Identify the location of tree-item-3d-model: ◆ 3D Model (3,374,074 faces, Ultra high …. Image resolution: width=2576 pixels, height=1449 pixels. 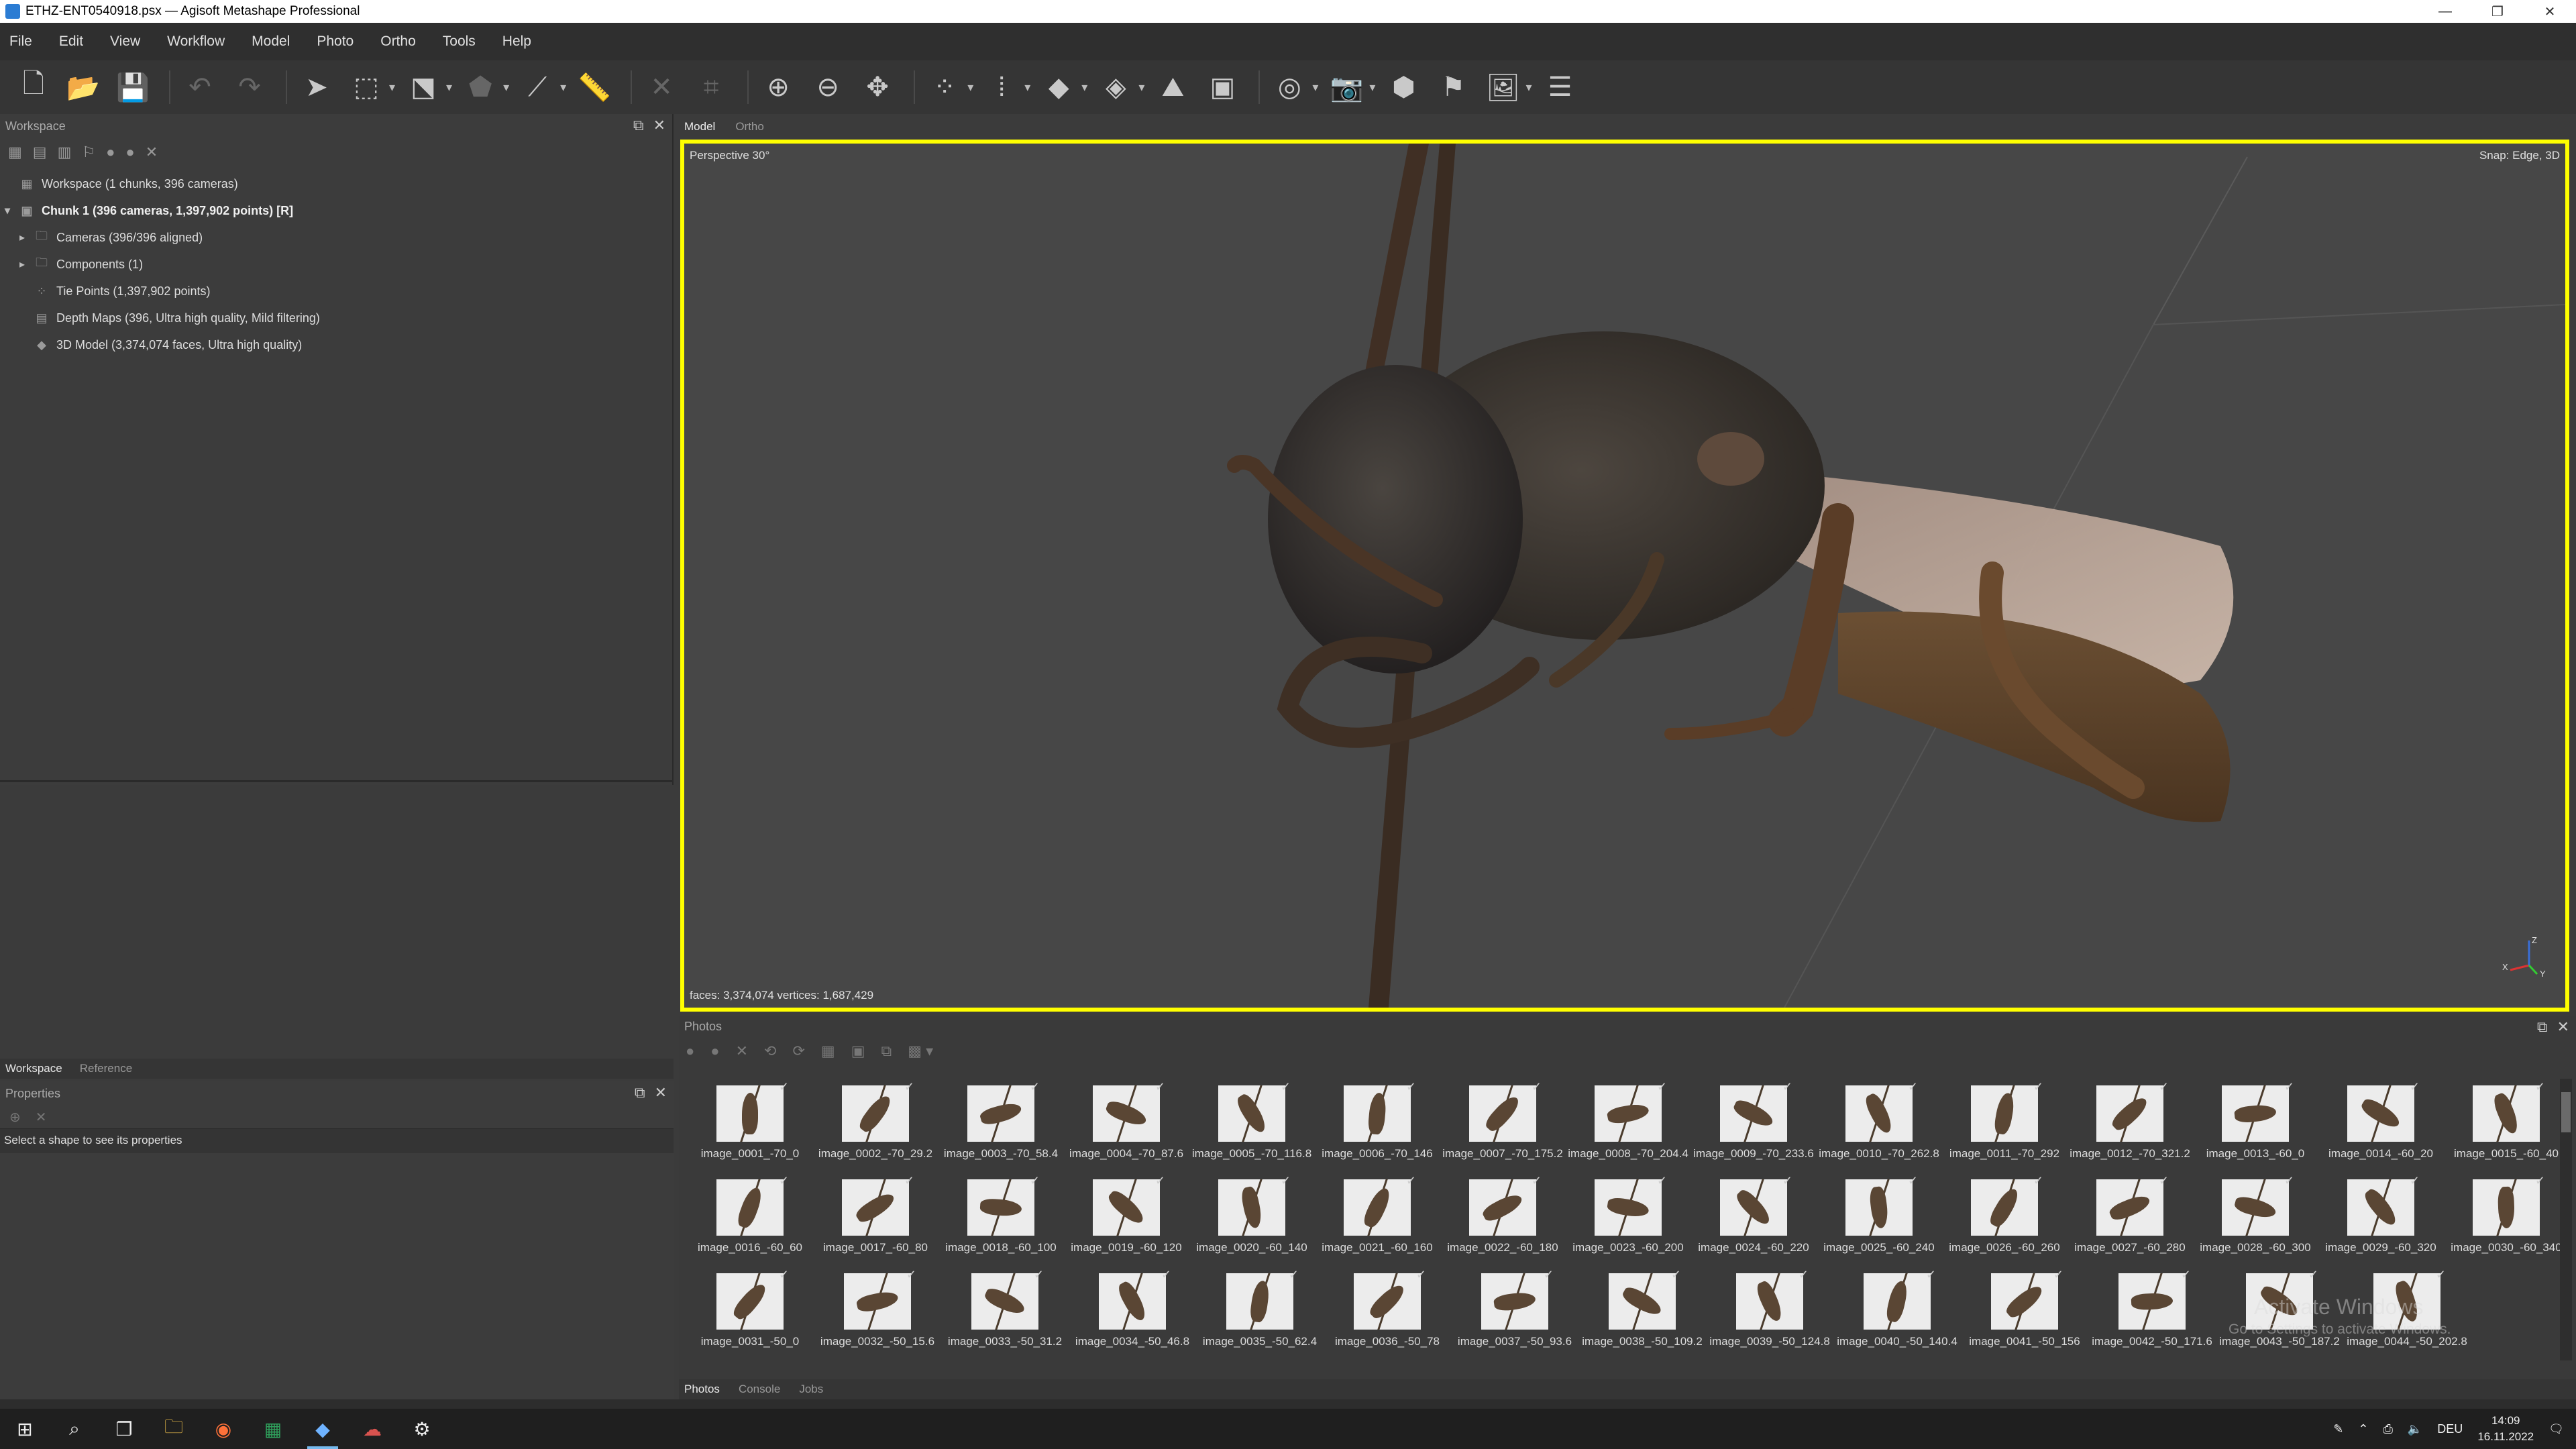
(336, 344).